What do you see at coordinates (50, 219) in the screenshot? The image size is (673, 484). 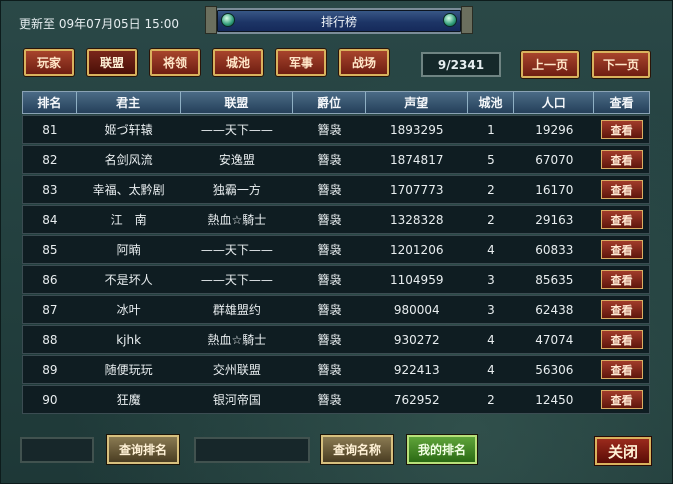 I see `rank-cell: 84` at bounding box center [50, 219].